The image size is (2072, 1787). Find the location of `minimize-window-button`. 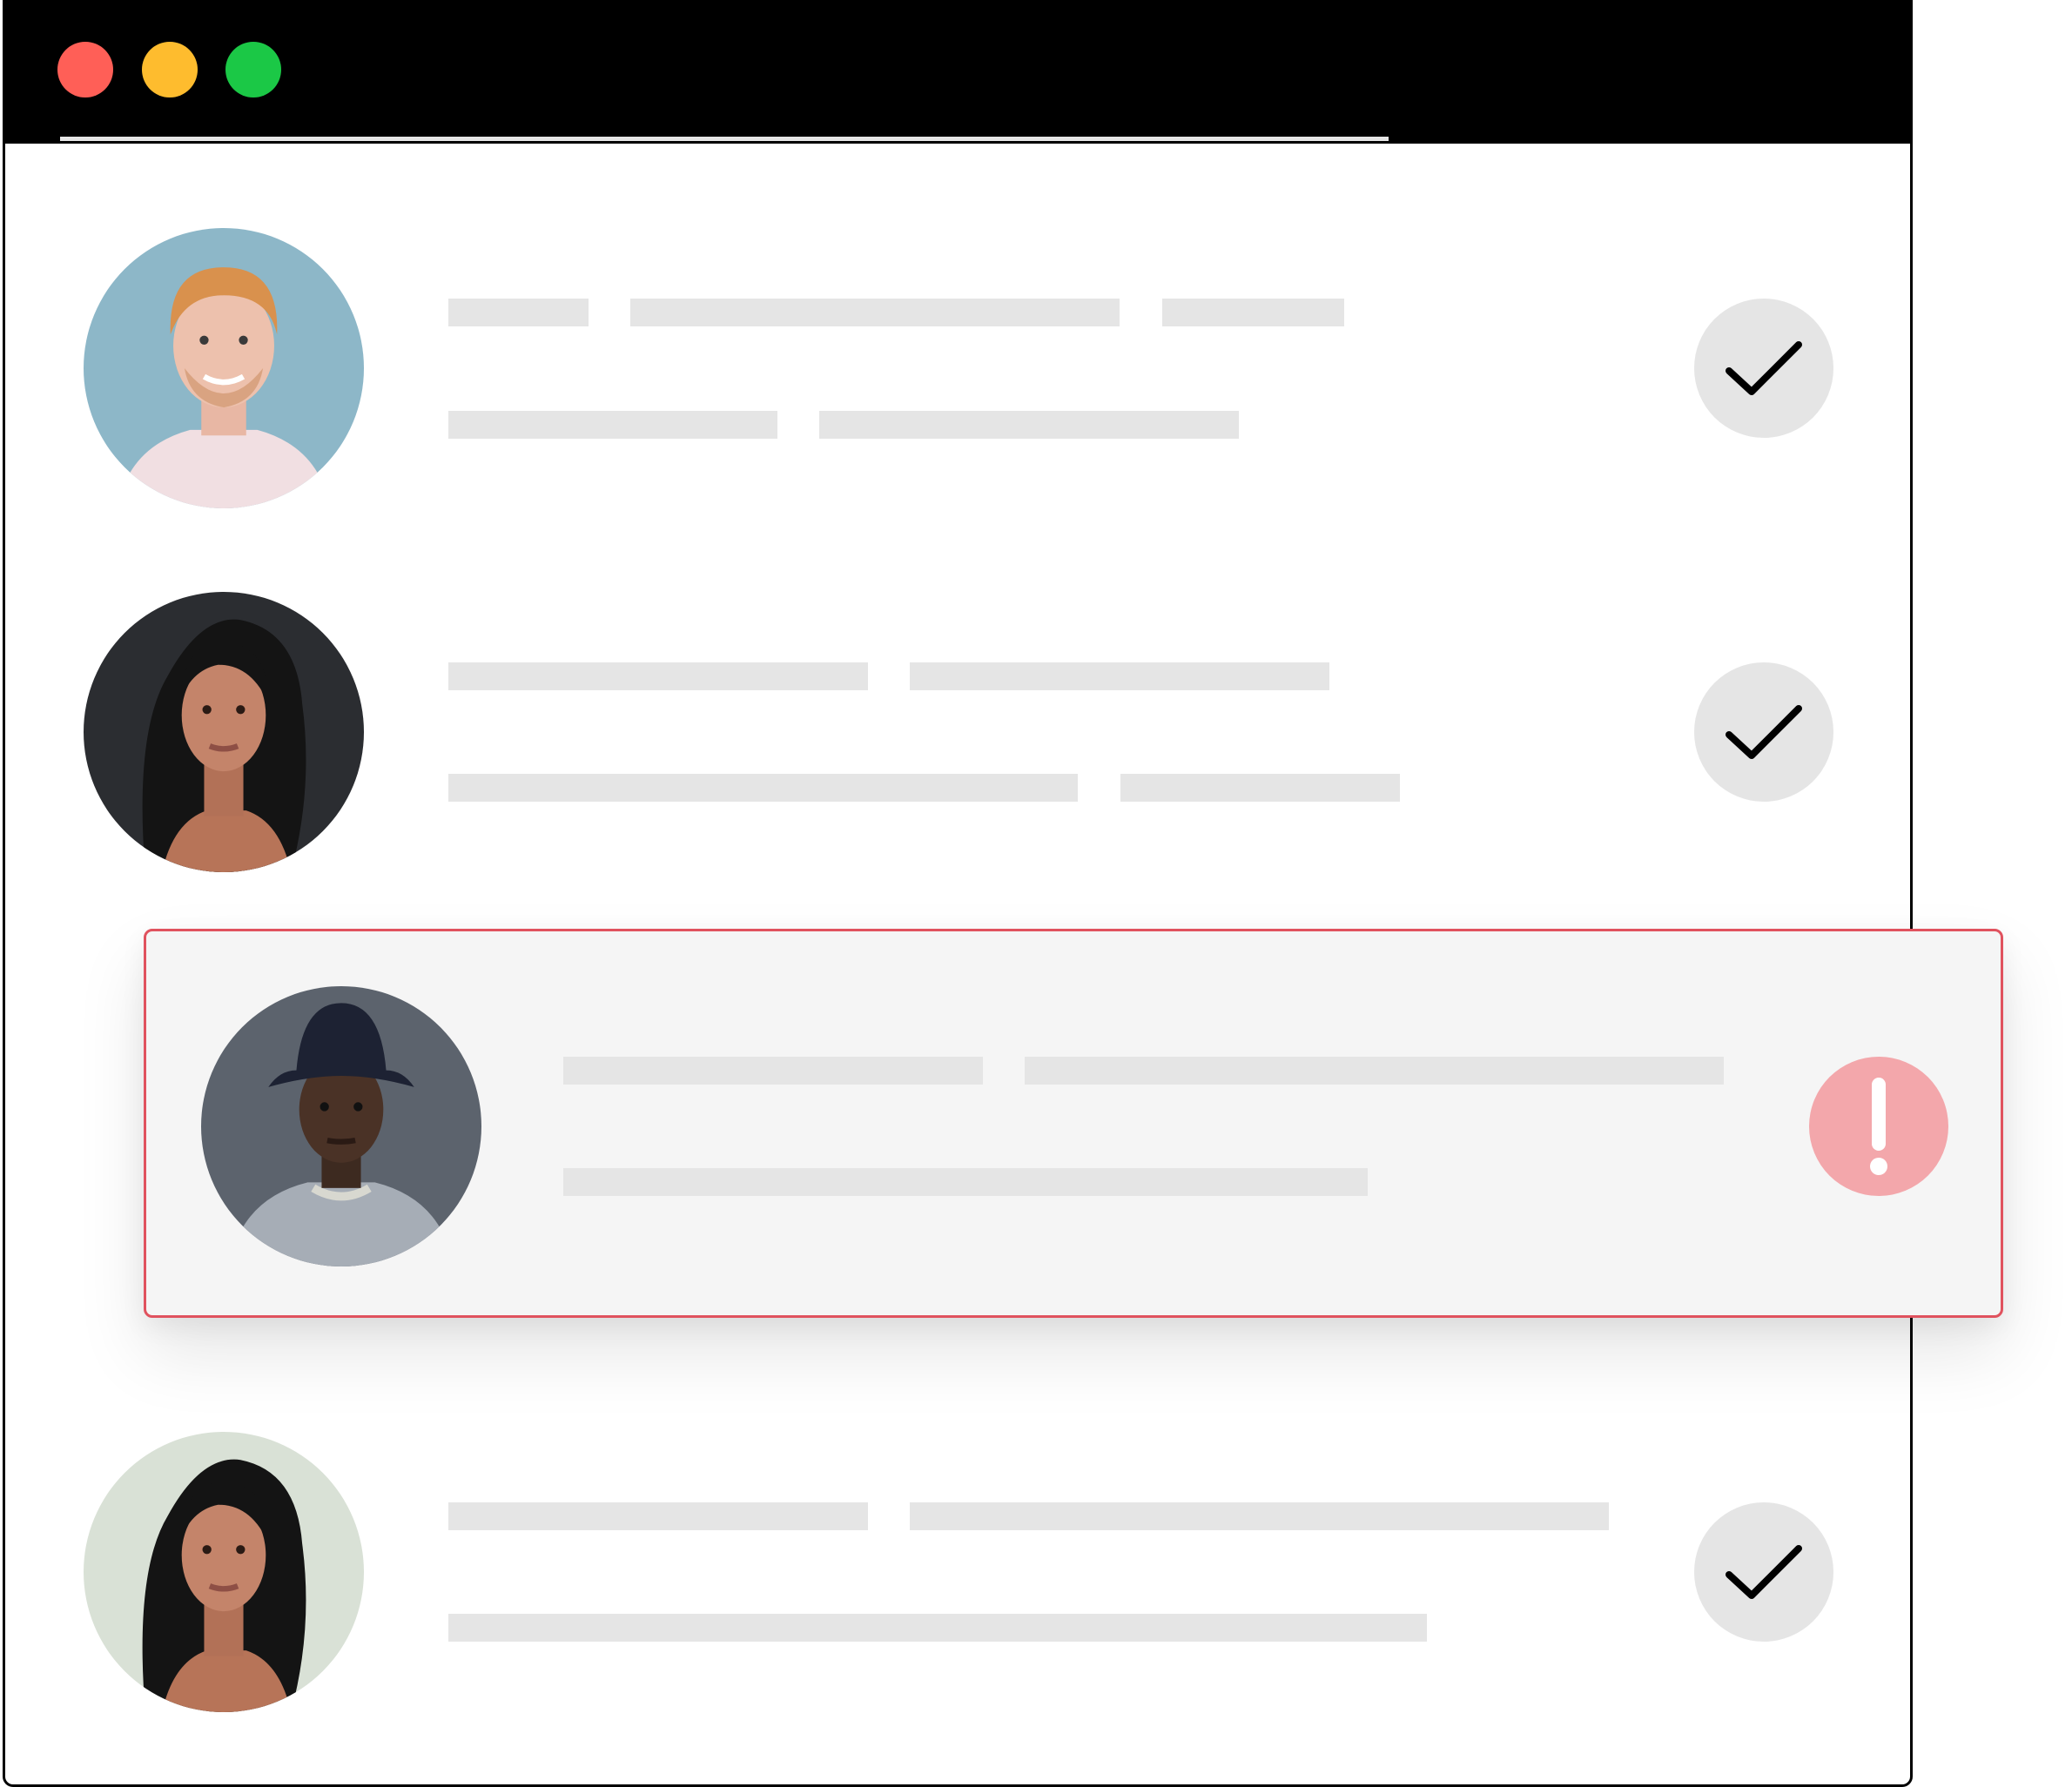

minimize-window-button is located at coordinates (170, 69).